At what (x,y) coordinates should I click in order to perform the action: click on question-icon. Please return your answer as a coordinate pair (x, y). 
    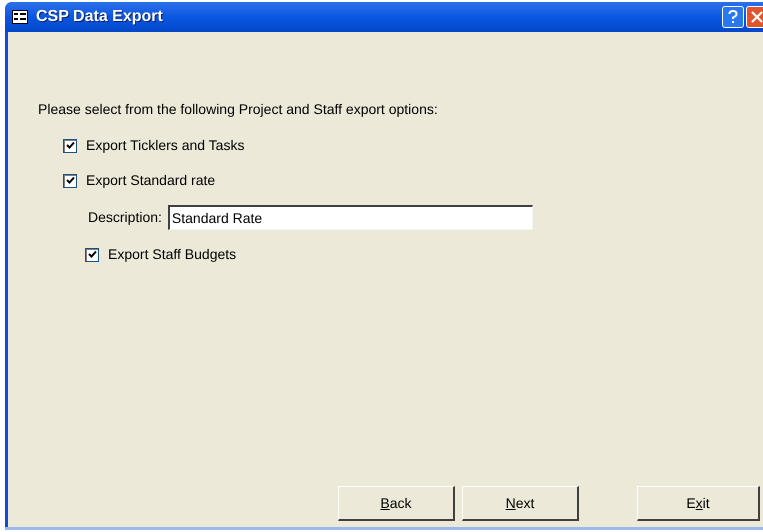
    Looking at the image, I should click on (733, 17).